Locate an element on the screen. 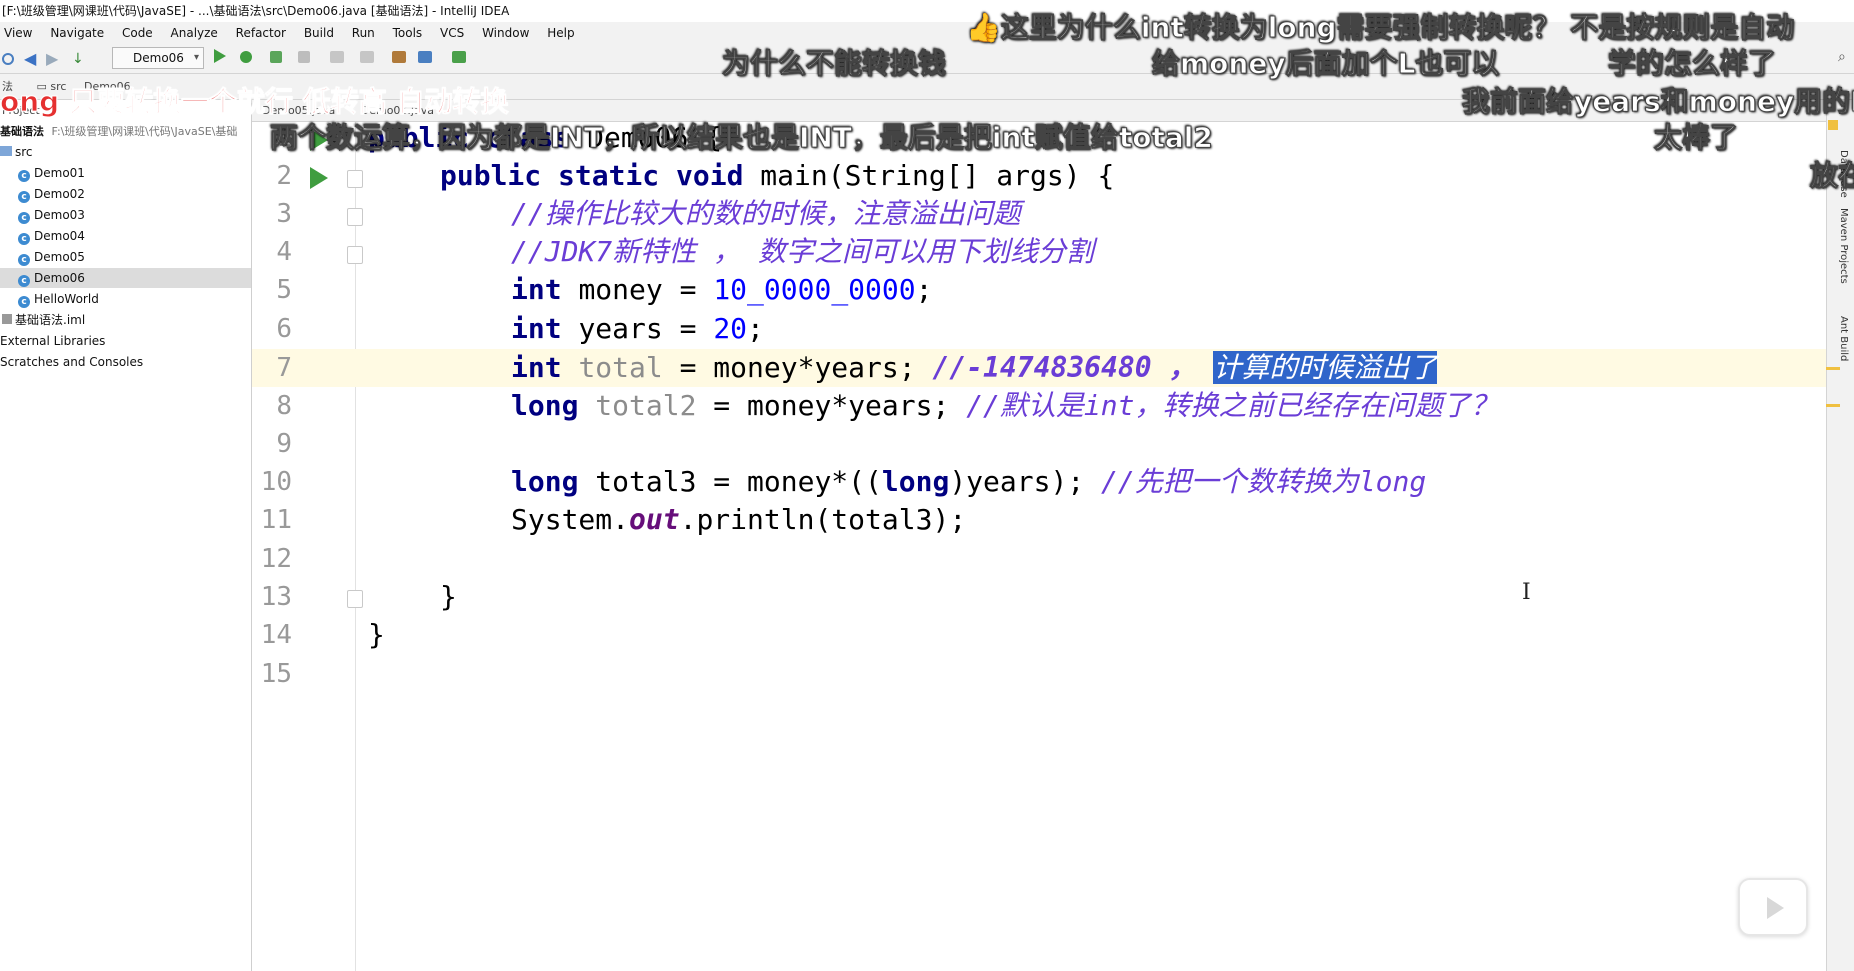 The height and width of the screenshot is (971, 1854). project-root: 基础语法 F:\班级管理\网课班\代码\JavaSE\基础 is located at coordinates (126, 132).